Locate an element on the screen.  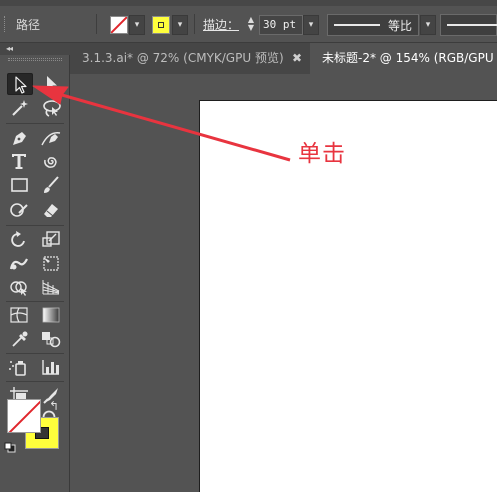
none-slash-icon is located at coordinates (24, 416).